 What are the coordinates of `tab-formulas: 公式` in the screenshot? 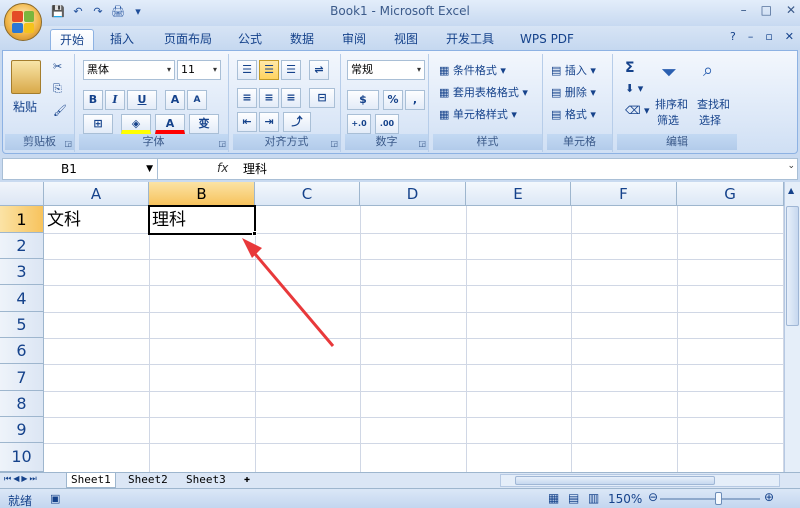 It's located at (250, 39).